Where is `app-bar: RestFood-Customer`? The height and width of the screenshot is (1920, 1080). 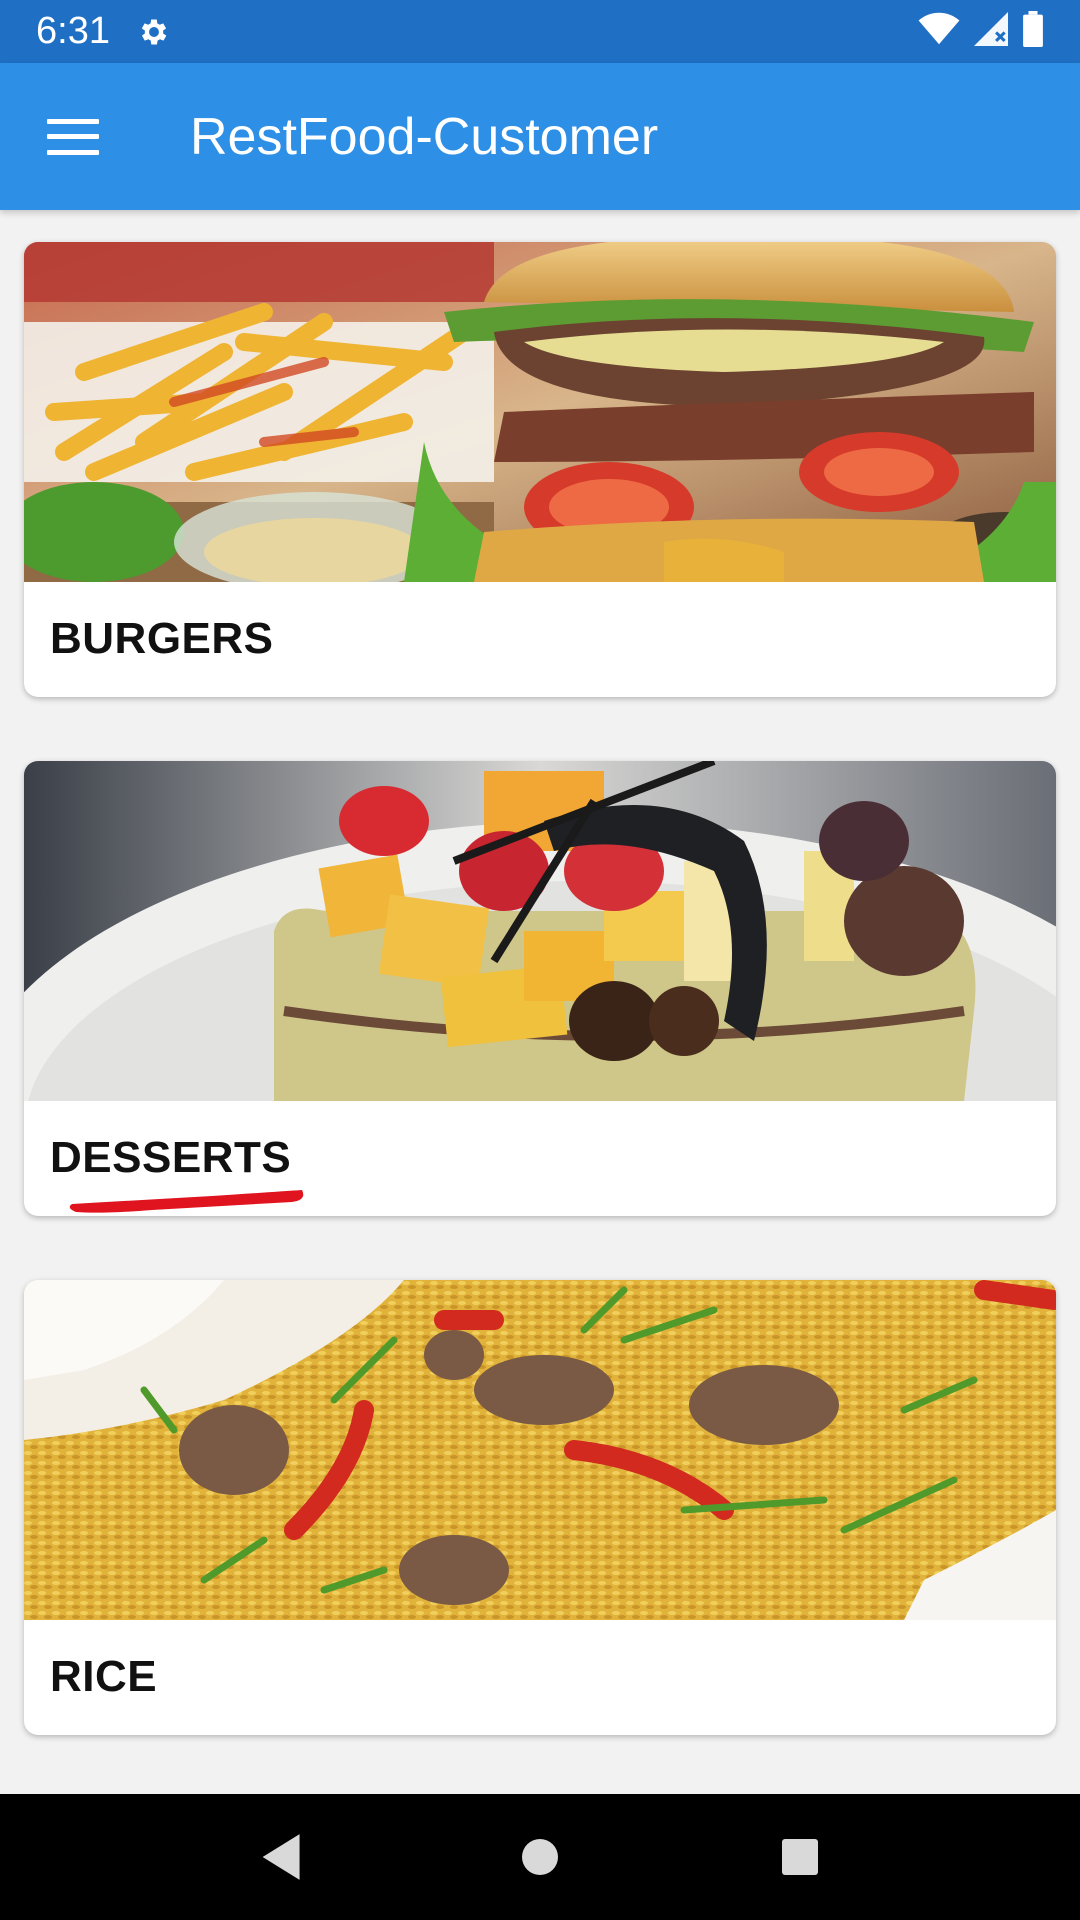
app-bar: RestFood-Customer is located at coordinates (540, 136).